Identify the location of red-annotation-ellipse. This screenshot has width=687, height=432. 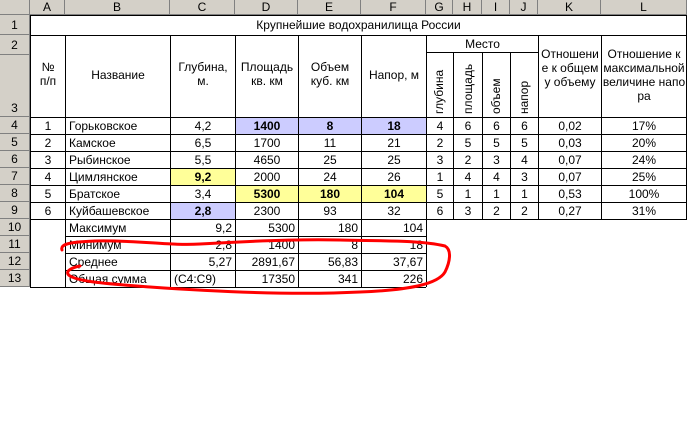
(255, 266).